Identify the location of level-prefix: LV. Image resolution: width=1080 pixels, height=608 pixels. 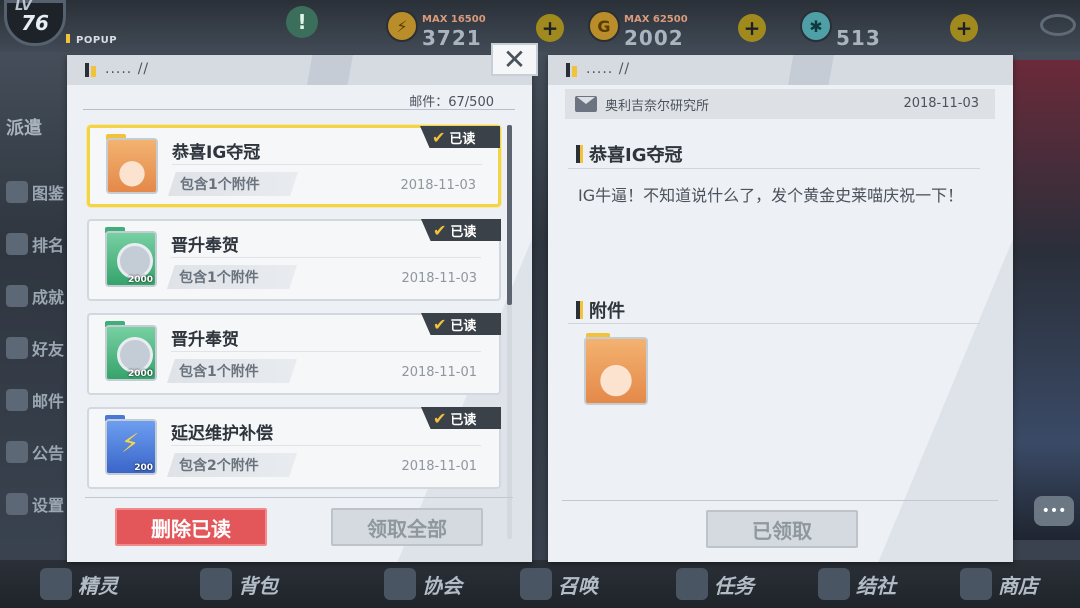
(23, 7).